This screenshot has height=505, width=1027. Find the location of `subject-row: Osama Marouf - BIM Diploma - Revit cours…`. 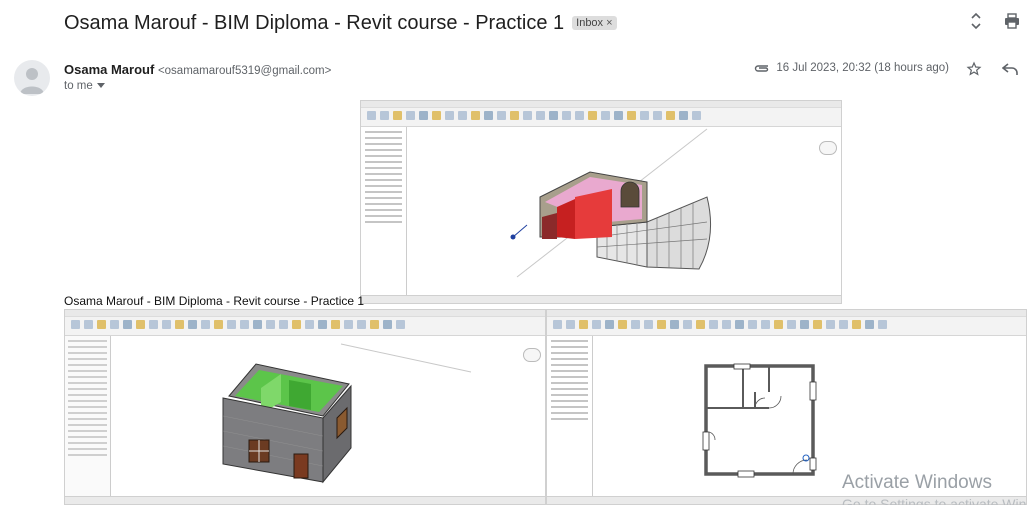

subject-row: Osama Marouf - BIM Diploma - Revit cours… is located at coordinates (340, 23).